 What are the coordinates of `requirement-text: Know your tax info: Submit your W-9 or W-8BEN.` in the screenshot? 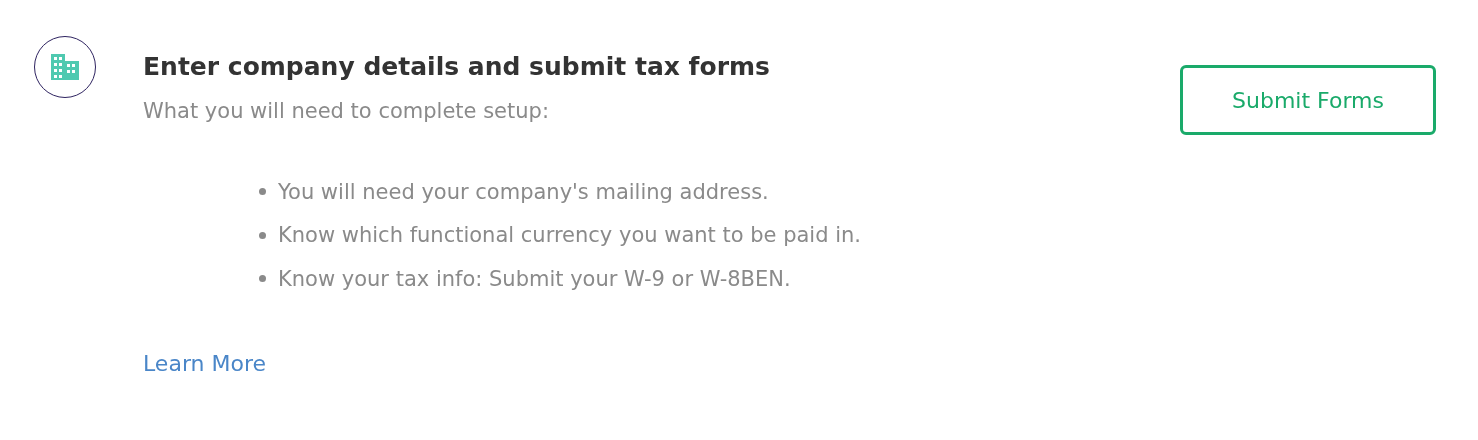 It's located at (534, 278).